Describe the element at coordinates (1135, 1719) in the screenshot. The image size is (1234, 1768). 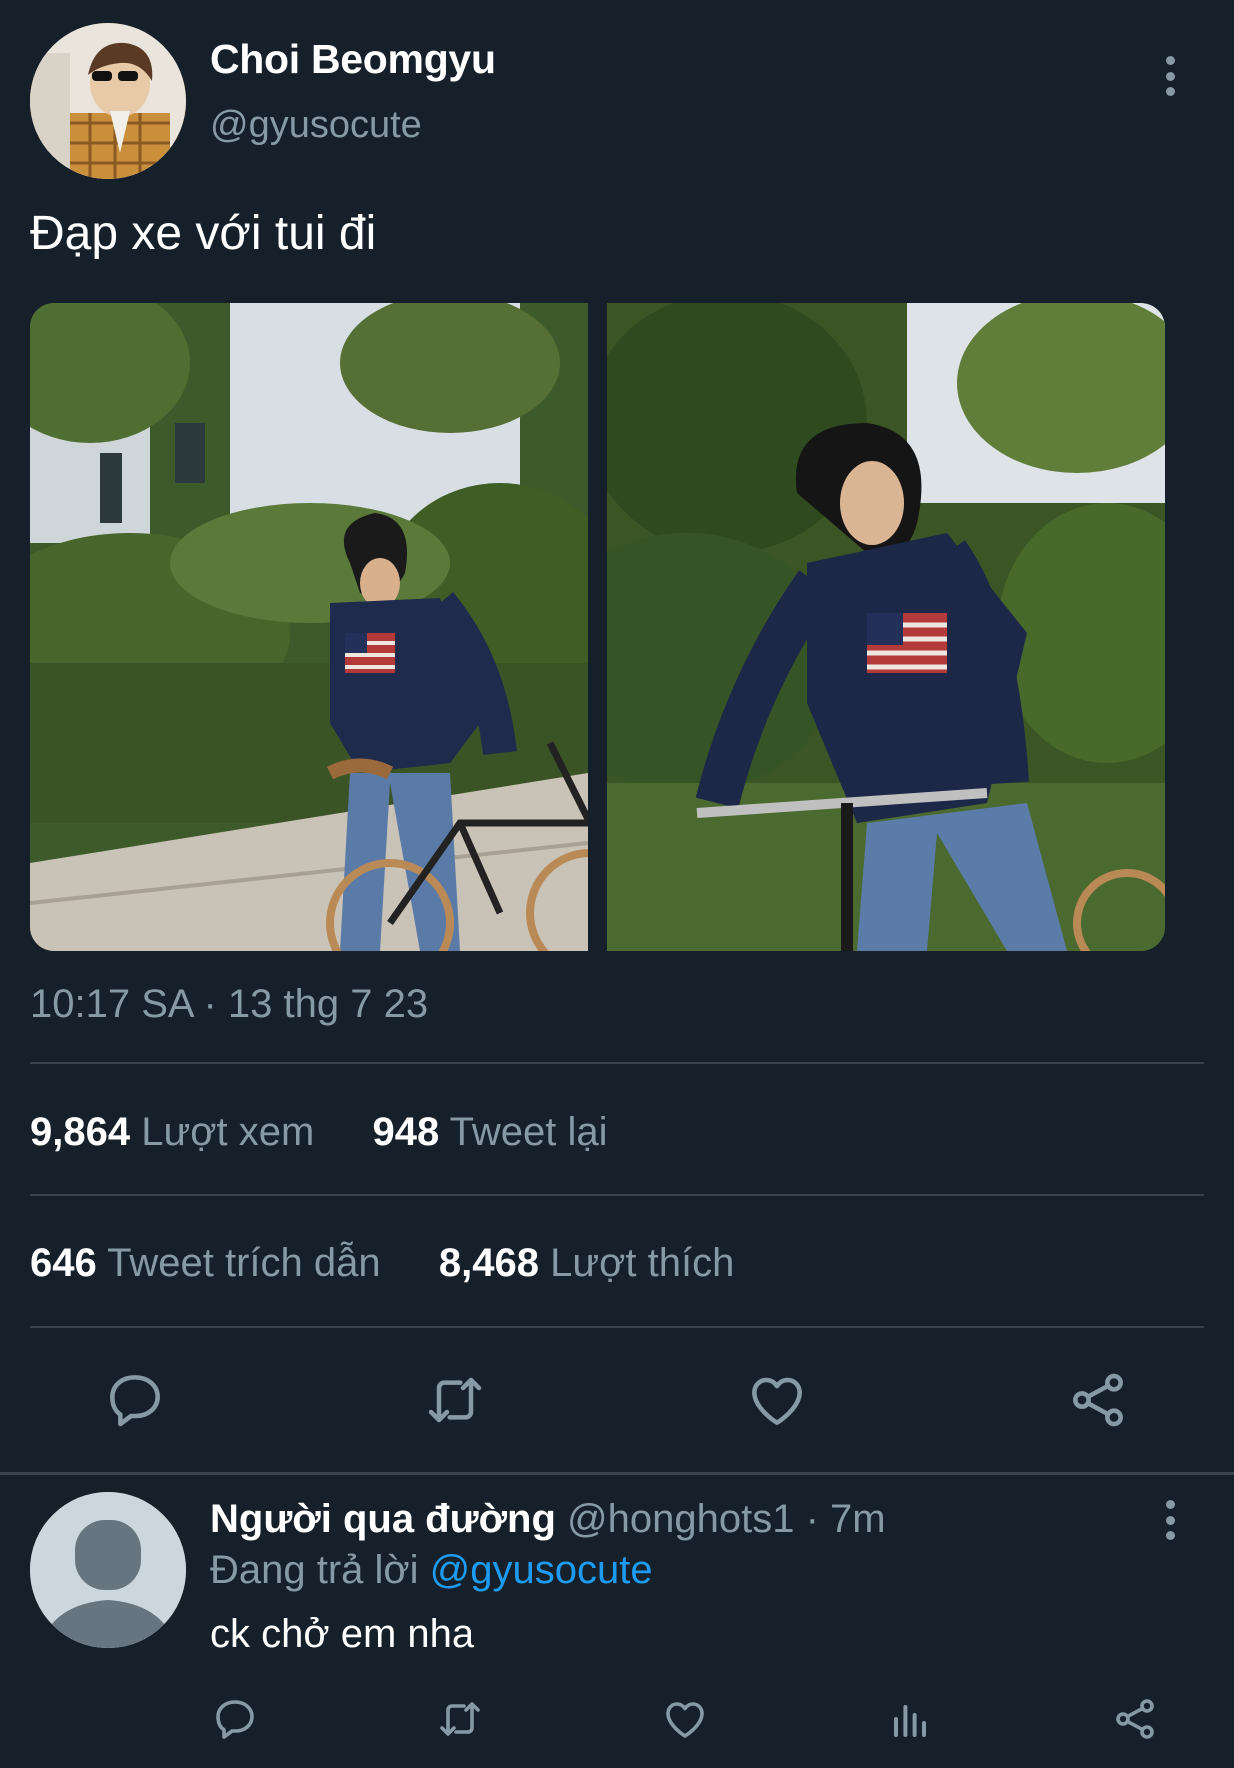
I see `reply-share-icon` at that location.